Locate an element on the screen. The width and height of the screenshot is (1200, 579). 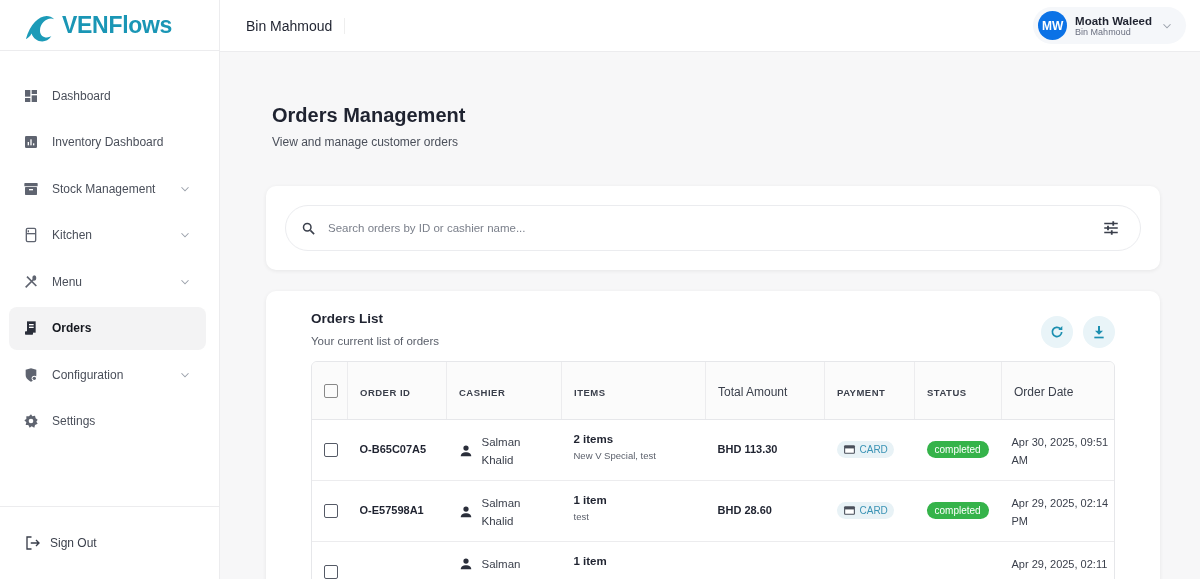
user-name: Moath Waleed is located at coordinates (1113, 20).